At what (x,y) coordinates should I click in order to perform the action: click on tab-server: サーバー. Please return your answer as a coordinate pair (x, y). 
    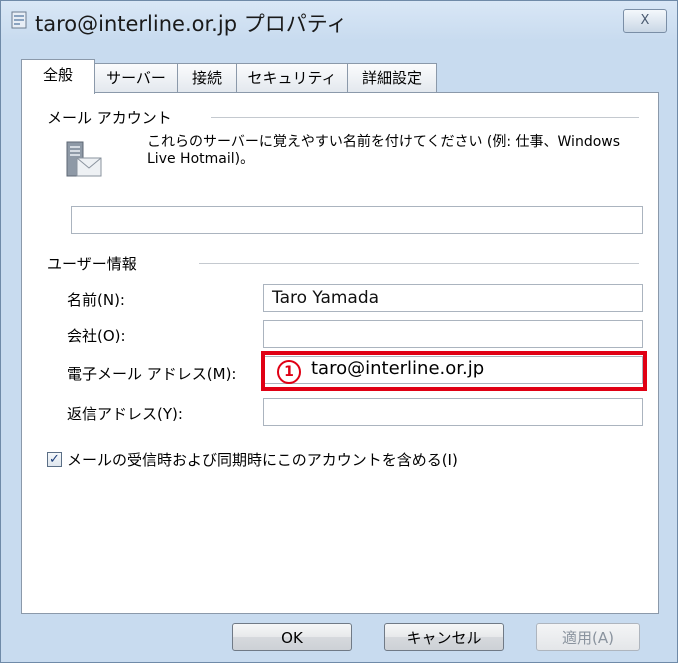
    Looking at the image, I should click on (136, 77).